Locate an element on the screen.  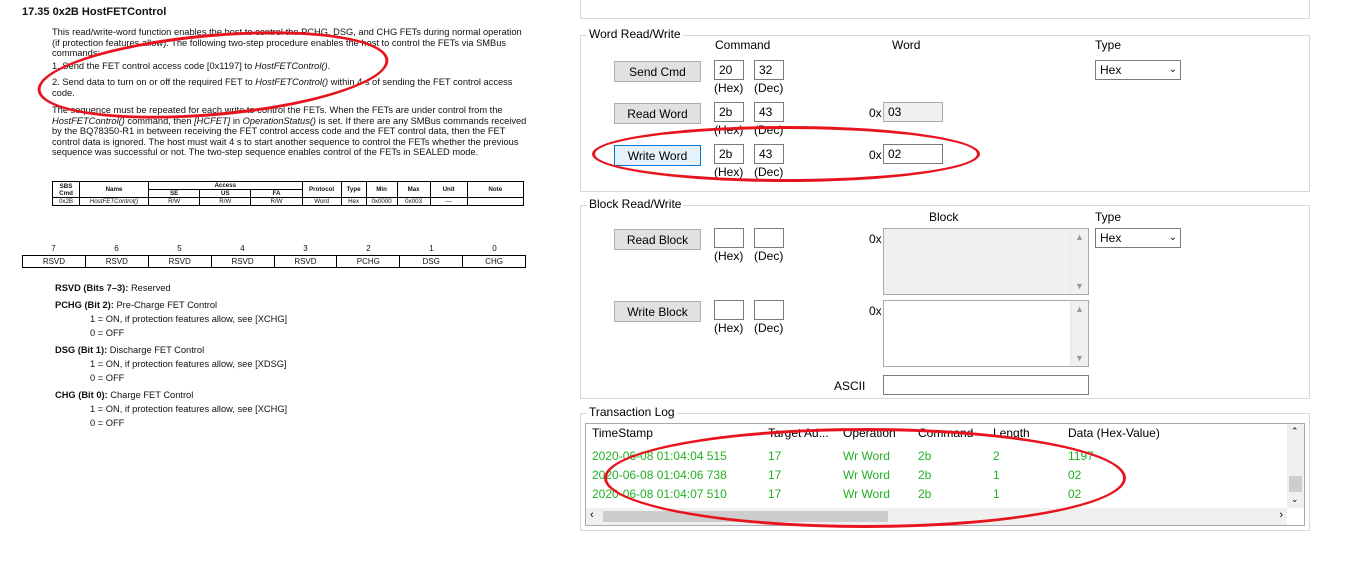
read-word-hex-input: 2b is located at coordinates (729, 112).